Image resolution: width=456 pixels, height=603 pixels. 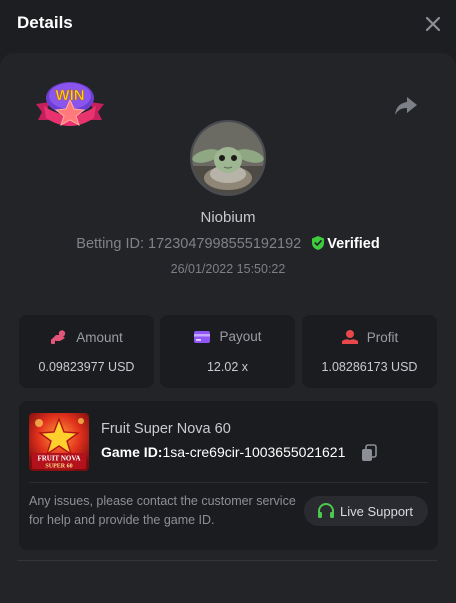 I want to click on copy-icon, so click(x=369, y=453).